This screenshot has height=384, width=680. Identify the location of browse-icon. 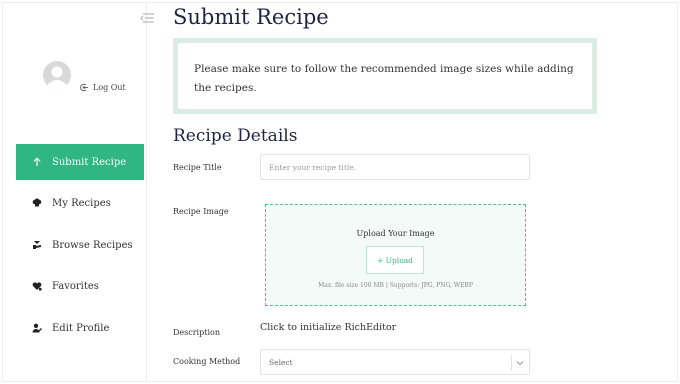
(37, 245).